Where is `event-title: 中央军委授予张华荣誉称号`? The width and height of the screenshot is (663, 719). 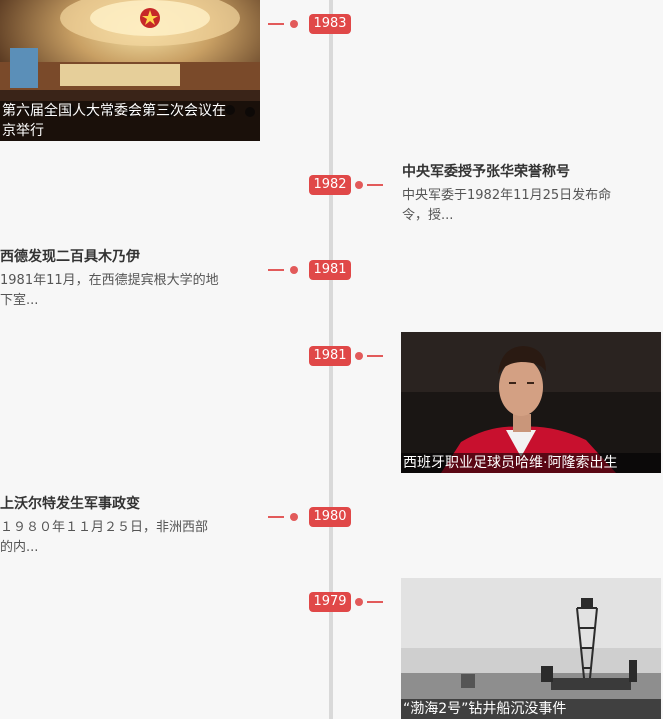
event-title: 中央军委授予张华荣誉称号 is located at coordinates (527, 172).